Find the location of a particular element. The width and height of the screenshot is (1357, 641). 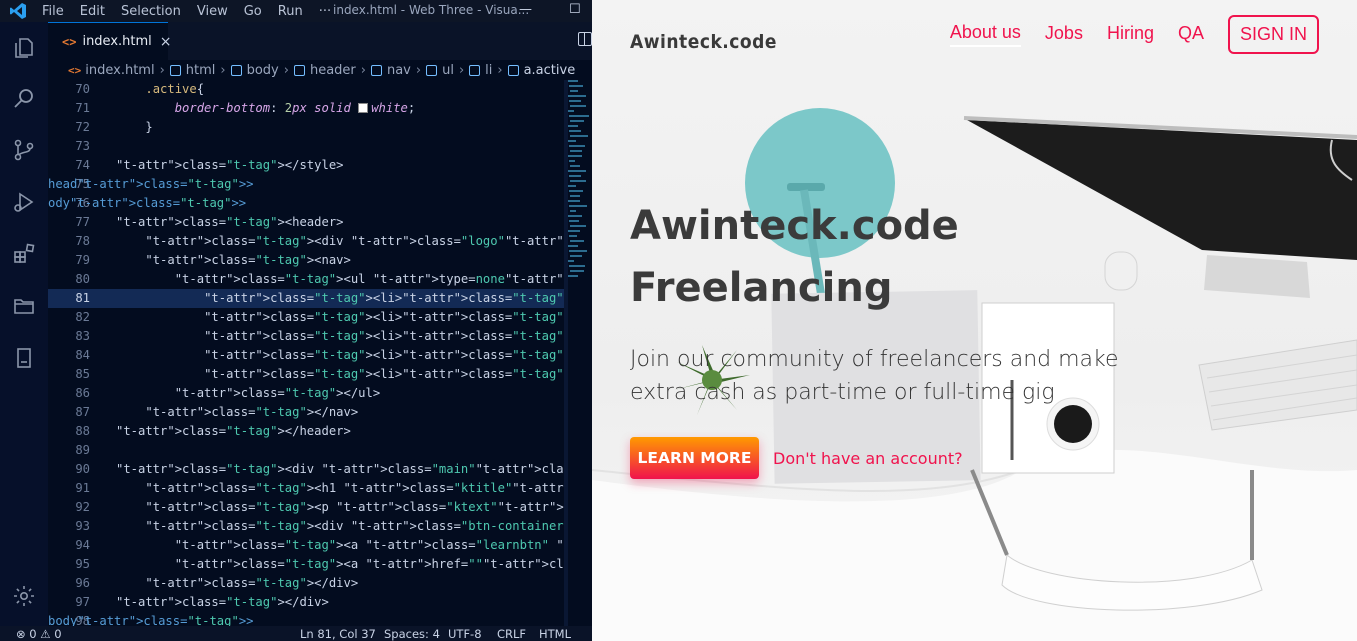

breadcrumb-item: nav is located at coordinates (390, 70).